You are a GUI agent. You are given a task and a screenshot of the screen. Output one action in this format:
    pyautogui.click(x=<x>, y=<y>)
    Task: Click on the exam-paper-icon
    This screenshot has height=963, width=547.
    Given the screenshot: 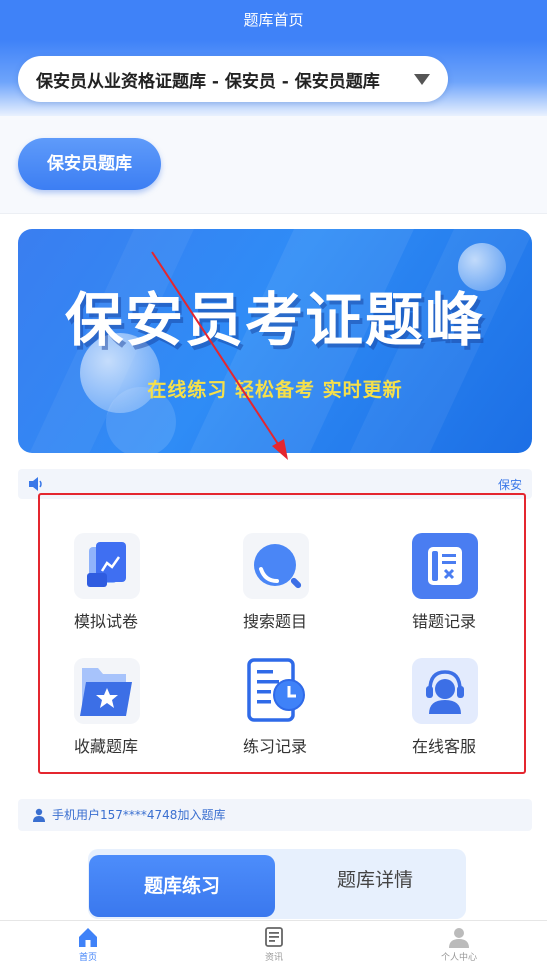 What is the action you would take?
    pyautogui.click(x=107, y=566)
    